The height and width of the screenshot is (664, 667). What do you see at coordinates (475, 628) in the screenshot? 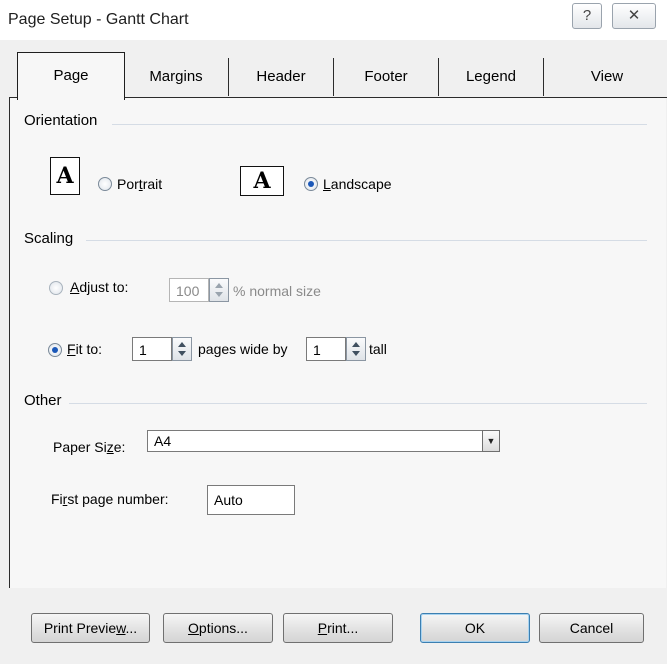
I see `ok-button: OK` at bounding box center [475, 628].